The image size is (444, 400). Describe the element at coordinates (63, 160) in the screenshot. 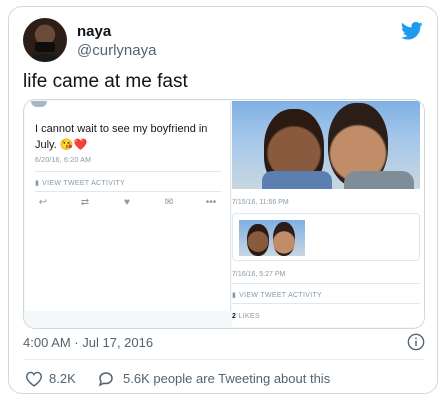

I see `embedded-tweet-time: 6/20/16, 6:20 AM` at that location.